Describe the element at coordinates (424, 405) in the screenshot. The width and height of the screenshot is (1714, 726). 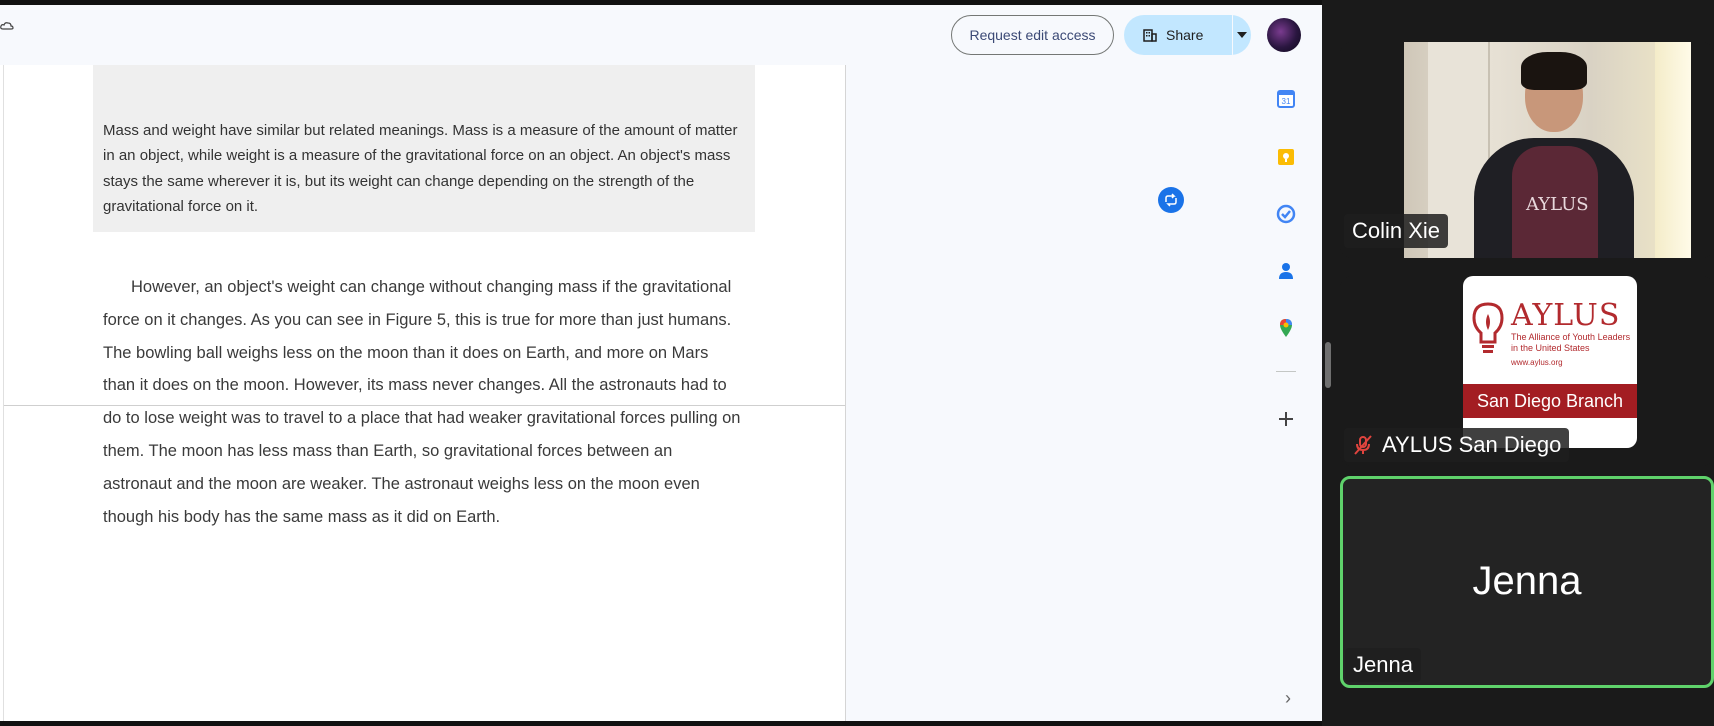
I see `page-break-line` at that location.